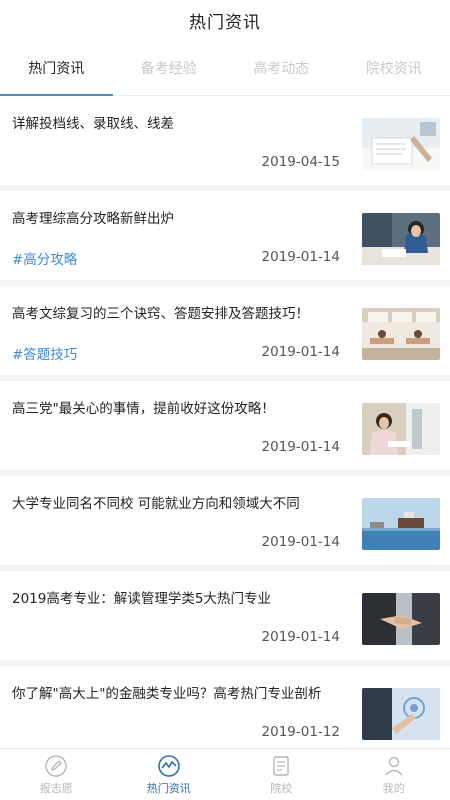  I want to click on article-item: 高考文综复习的三个诀窍、答题安排及答题技巧！ #答题技巧 2019-01-14, so click(225, 333).